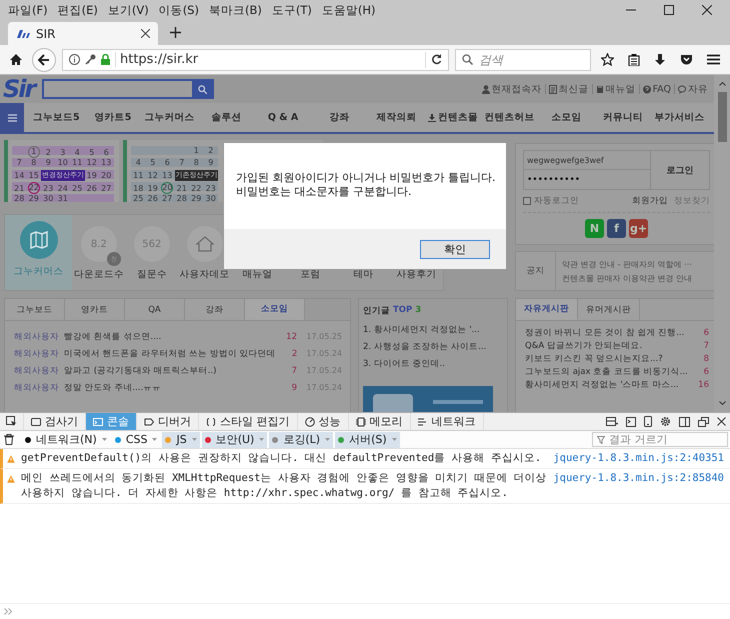 The image size is (730, 619). I want to click on stat-label: 매뉴얼, so click(257, 274).